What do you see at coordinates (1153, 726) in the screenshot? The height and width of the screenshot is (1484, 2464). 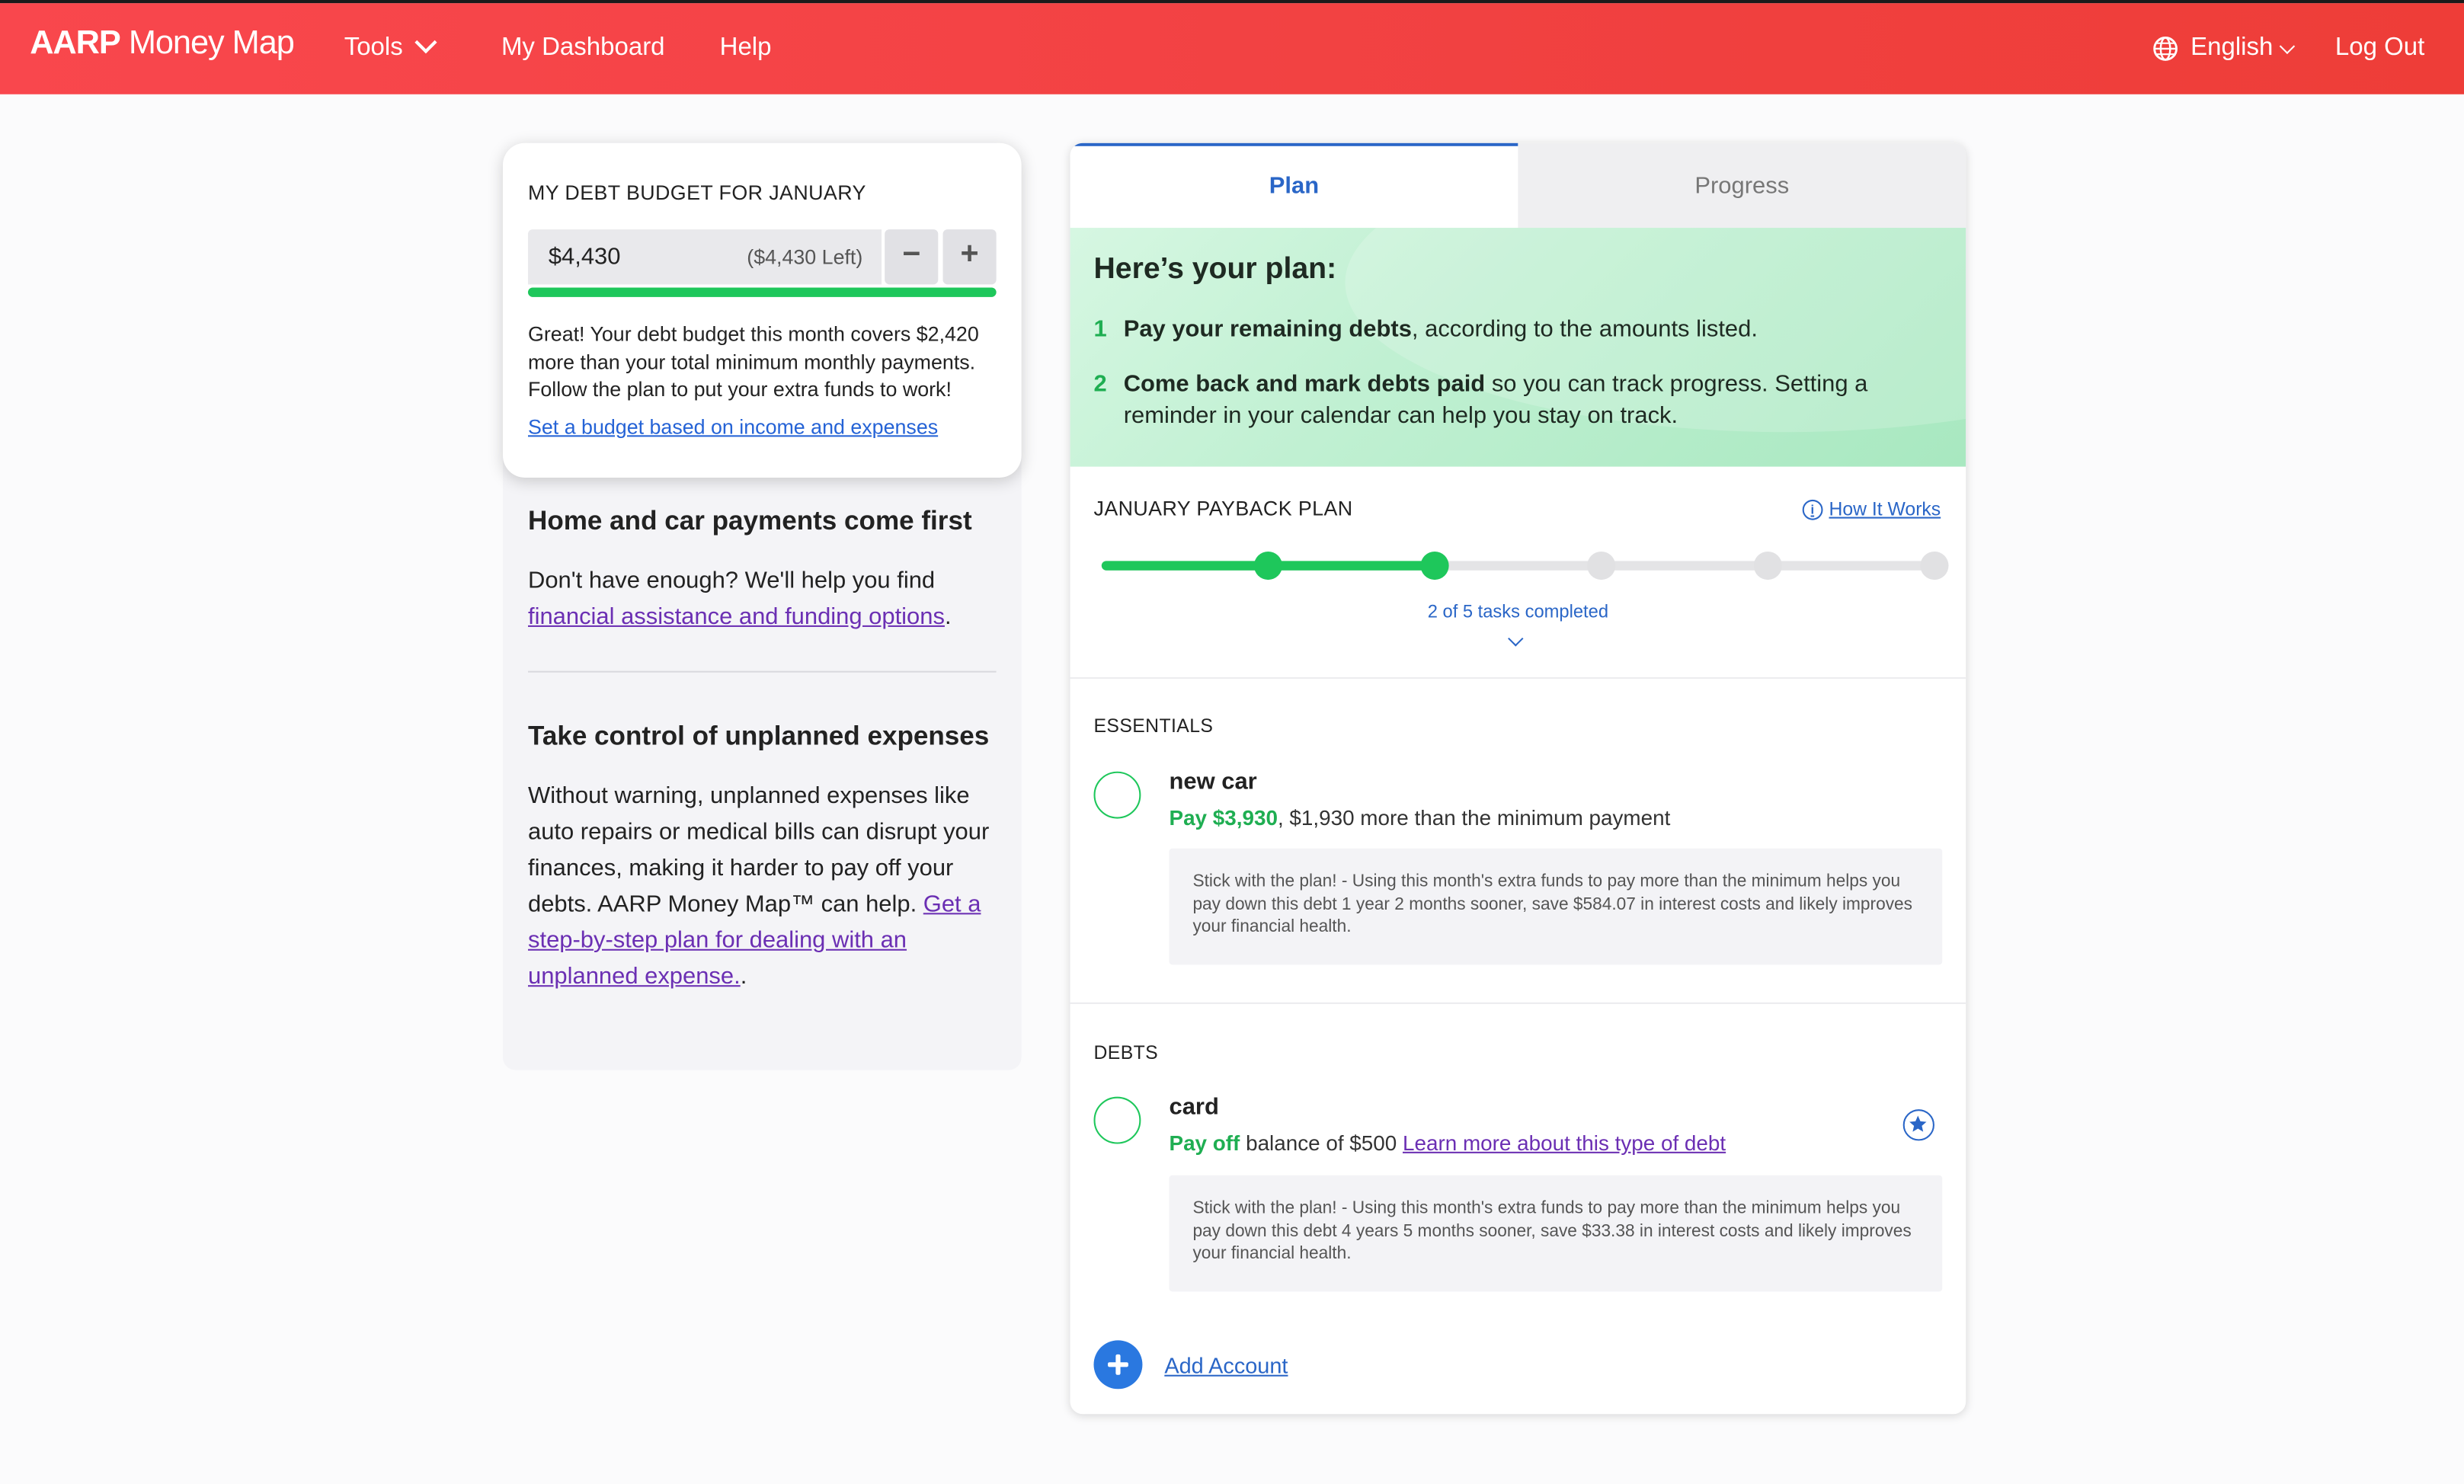 I see `essentials-label: ESSENTIALS` at bounding box center [1153, 726].